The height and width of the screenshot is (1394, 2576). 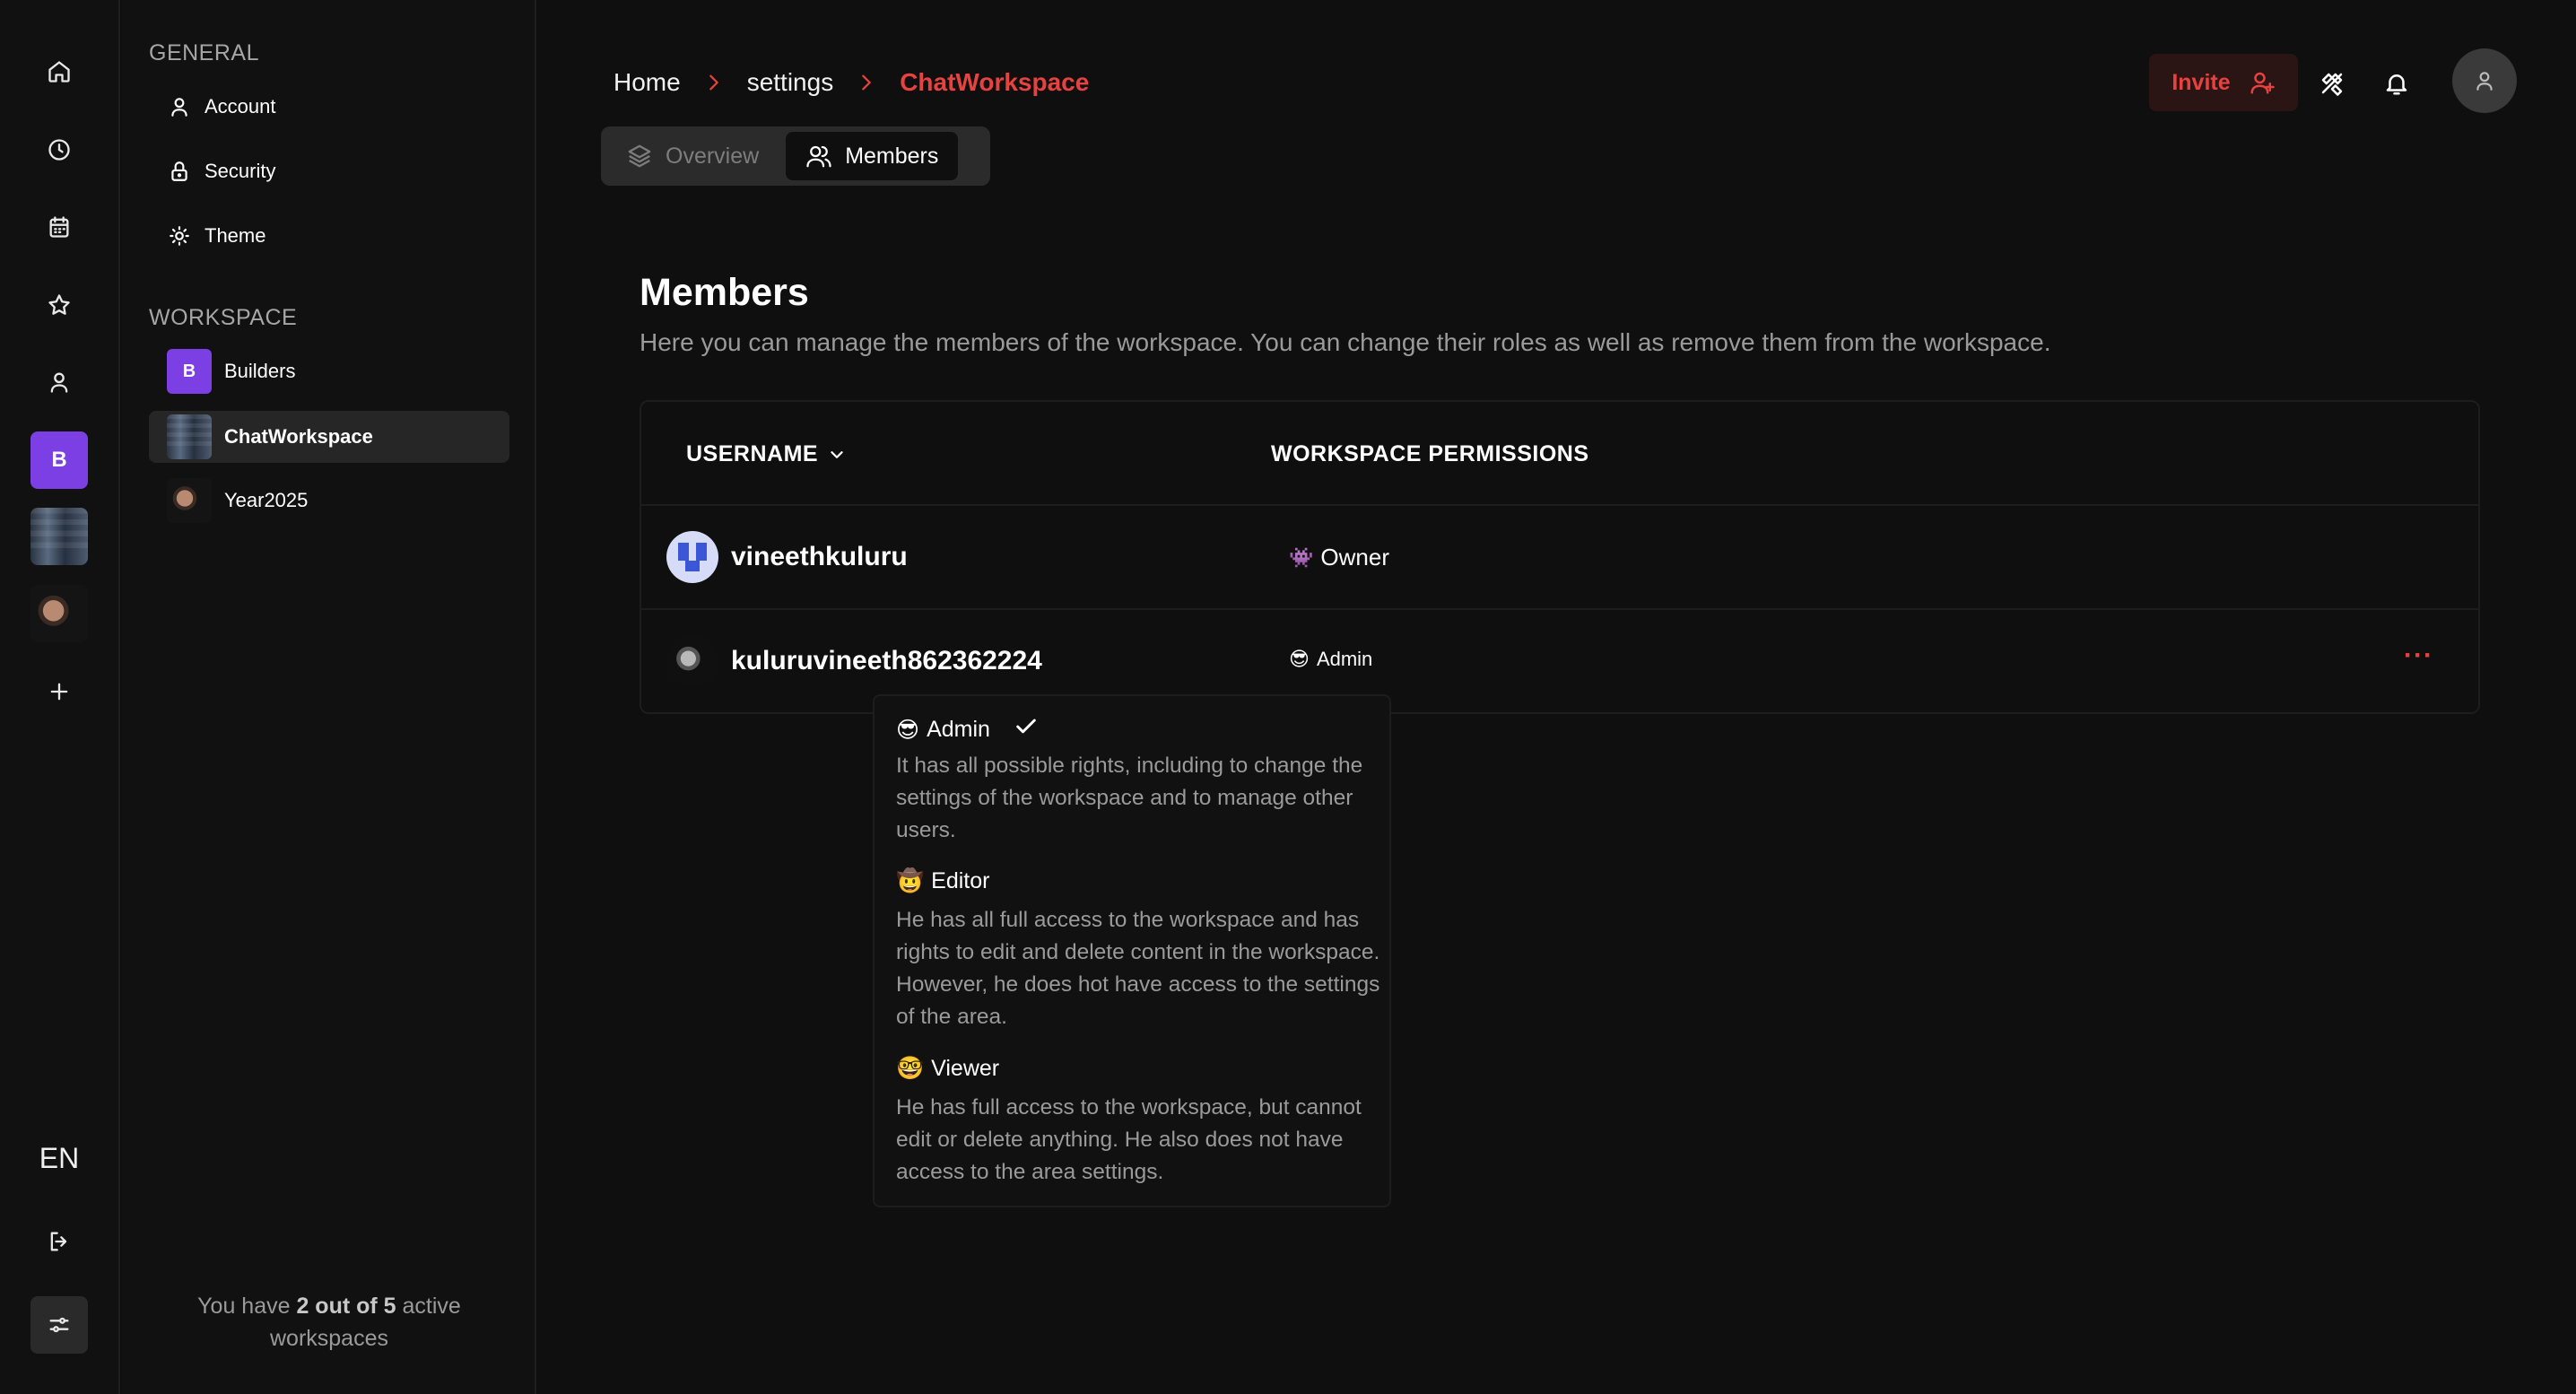 I want to click on workspace-builders-button: B, so click(x=59, y=460).